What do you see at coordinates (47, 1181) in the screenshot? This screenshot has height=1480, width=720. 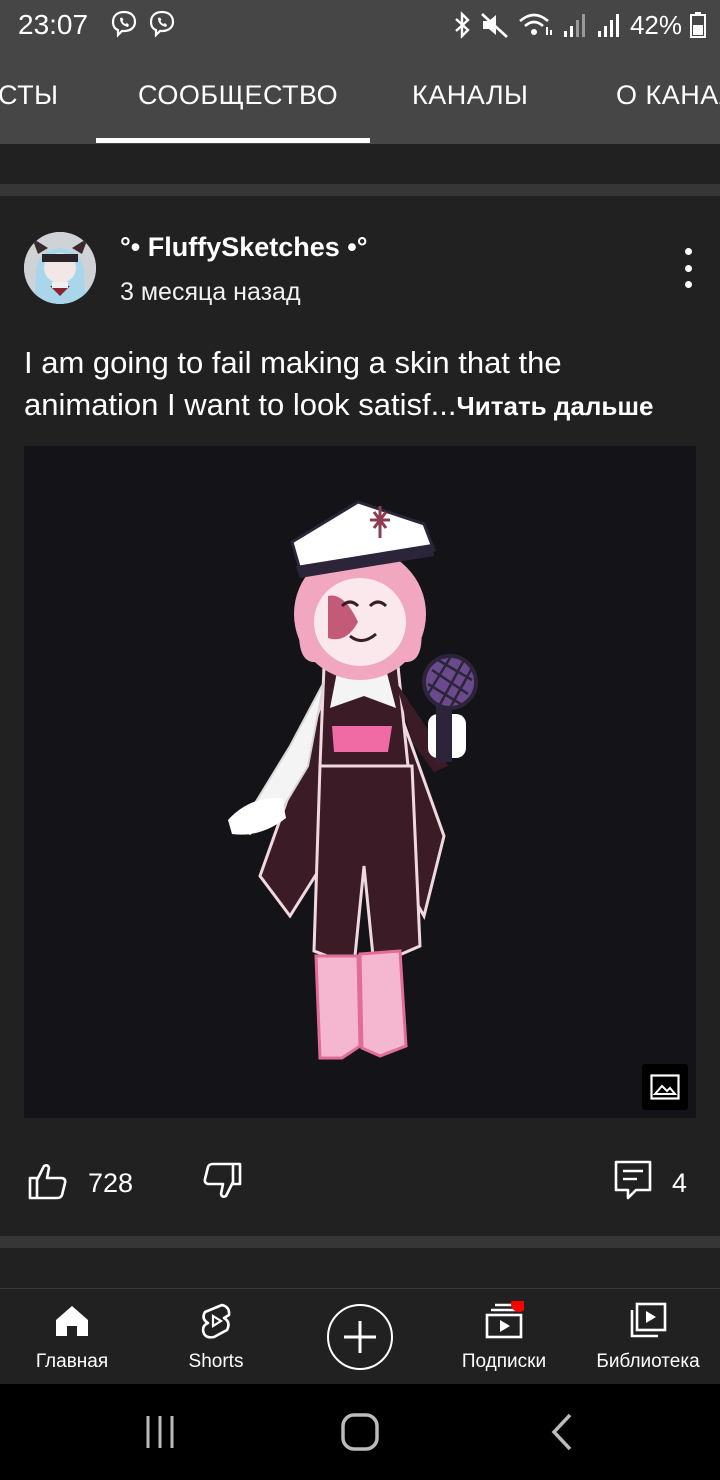 I see `like-icon` at bounding box center [47, 1181].